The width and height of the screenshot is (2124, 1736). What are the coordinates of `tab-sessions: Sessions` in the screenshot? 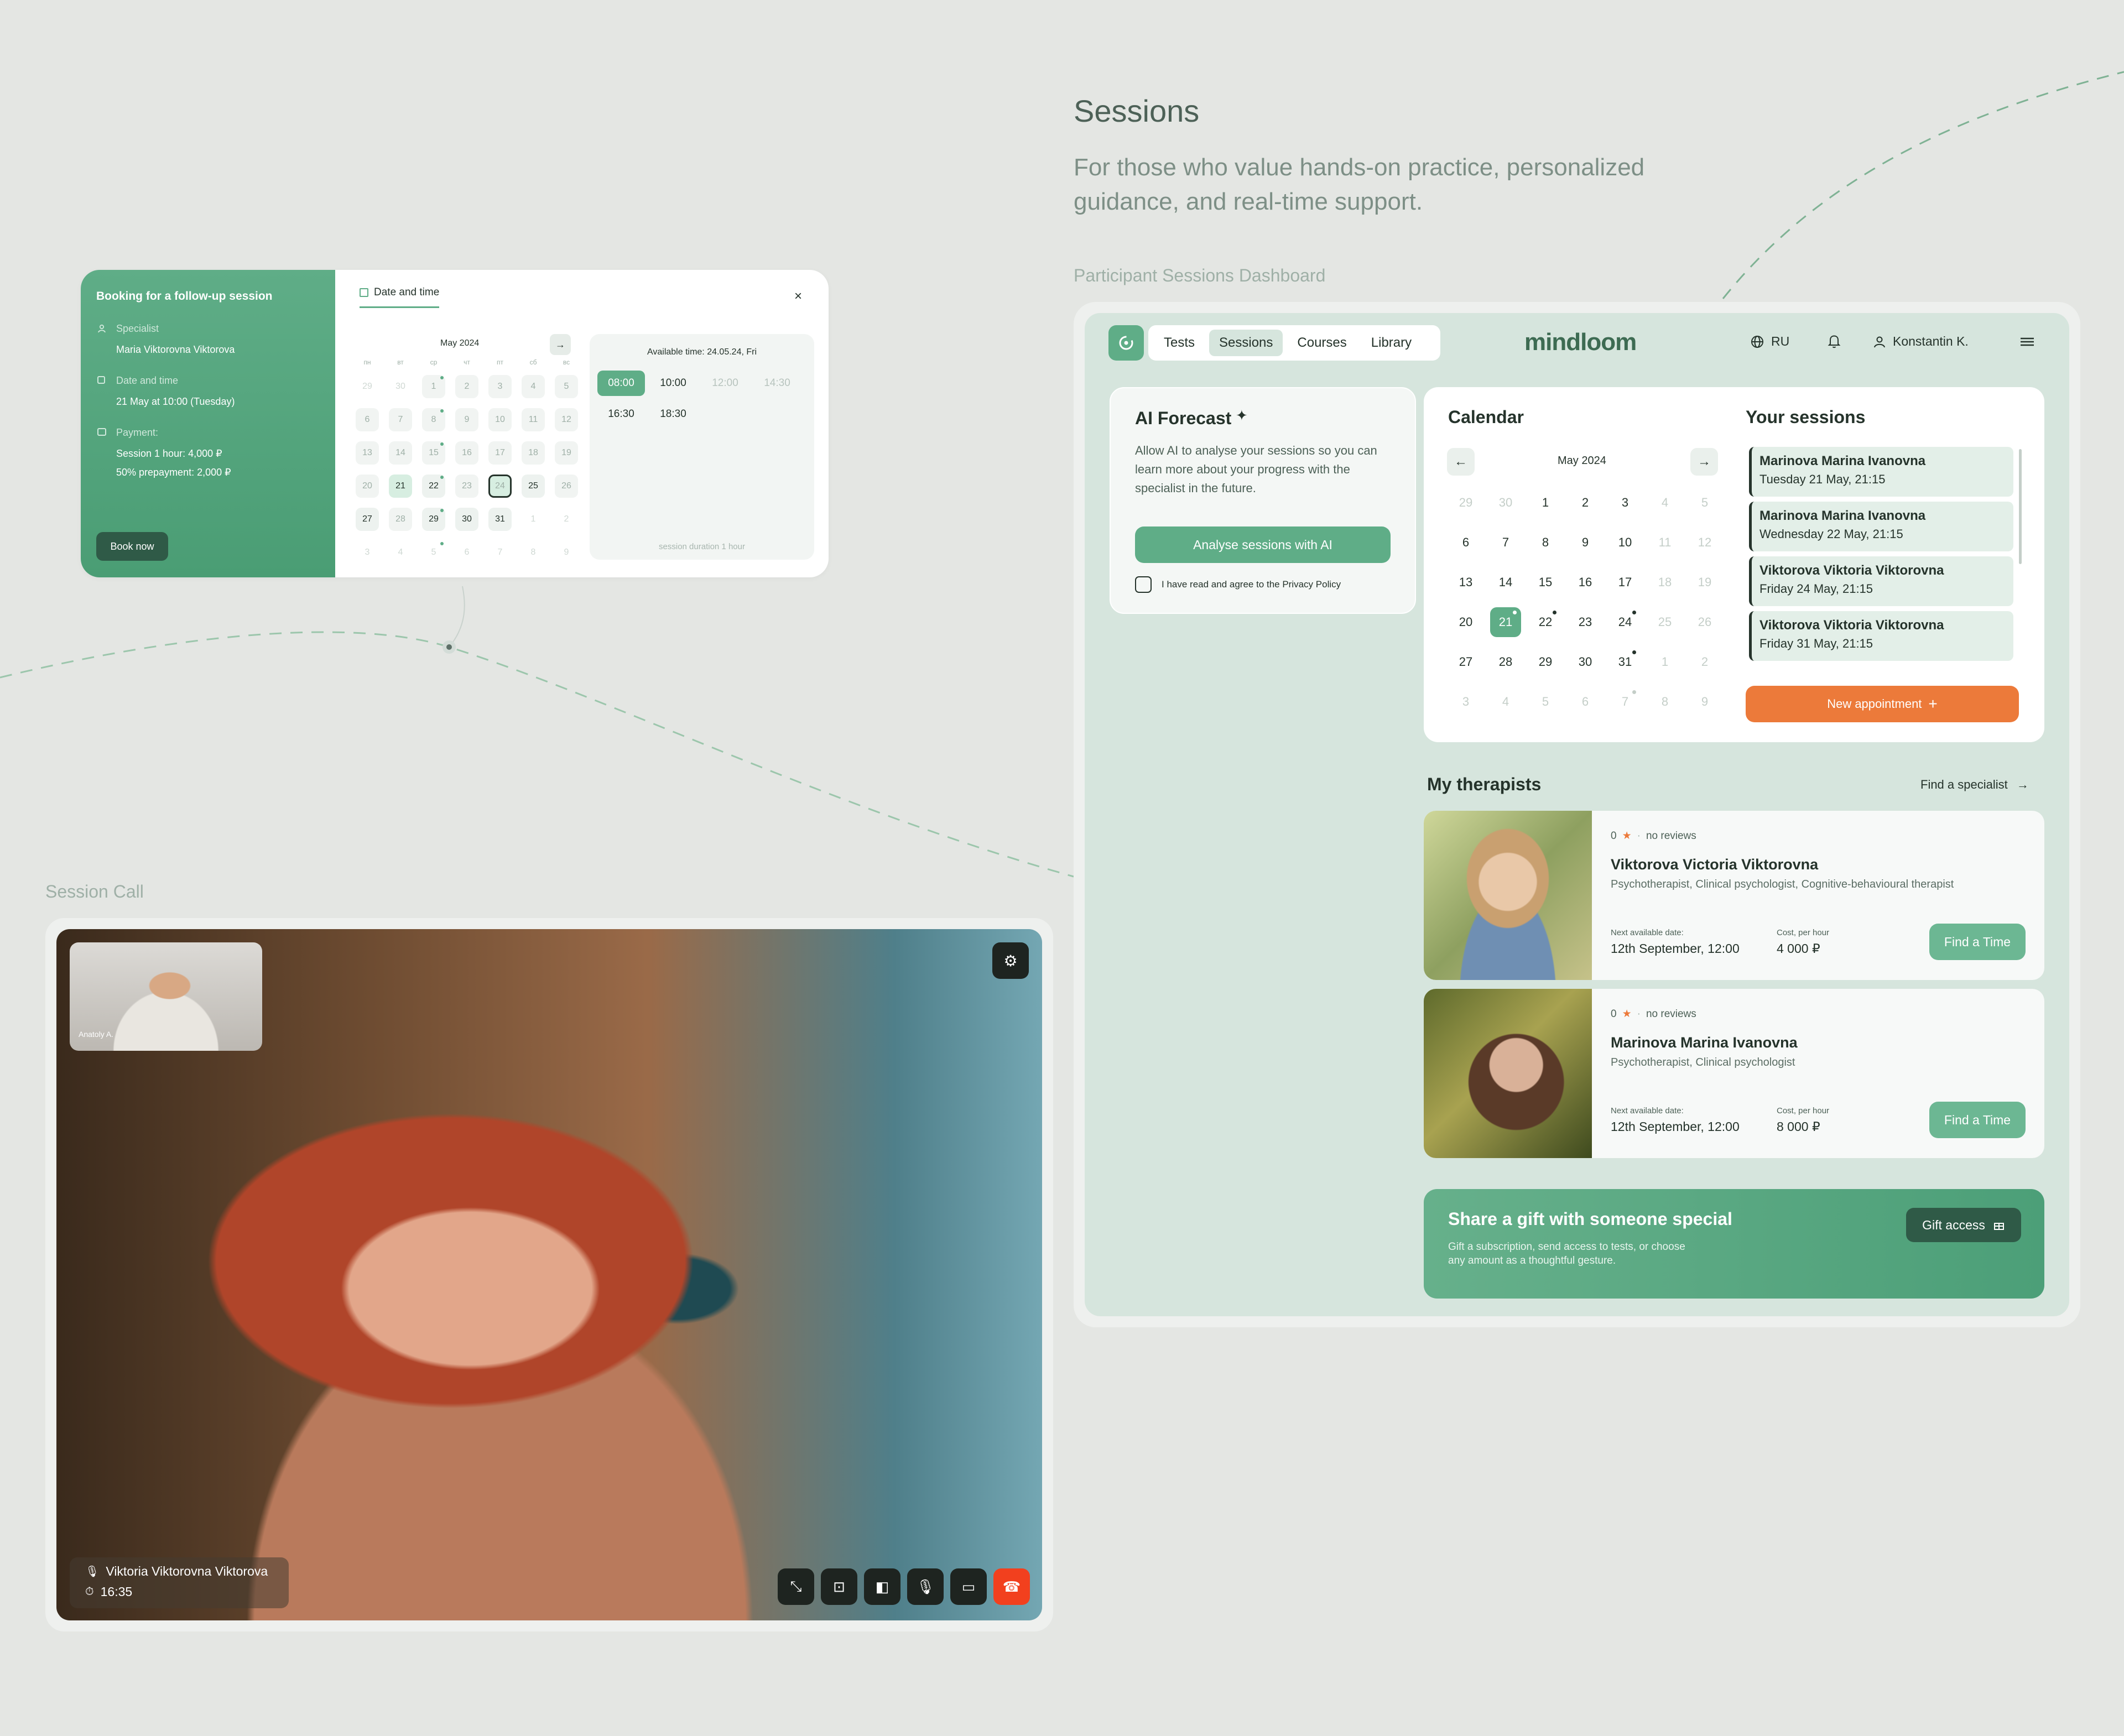 It's located at (1246, 343).